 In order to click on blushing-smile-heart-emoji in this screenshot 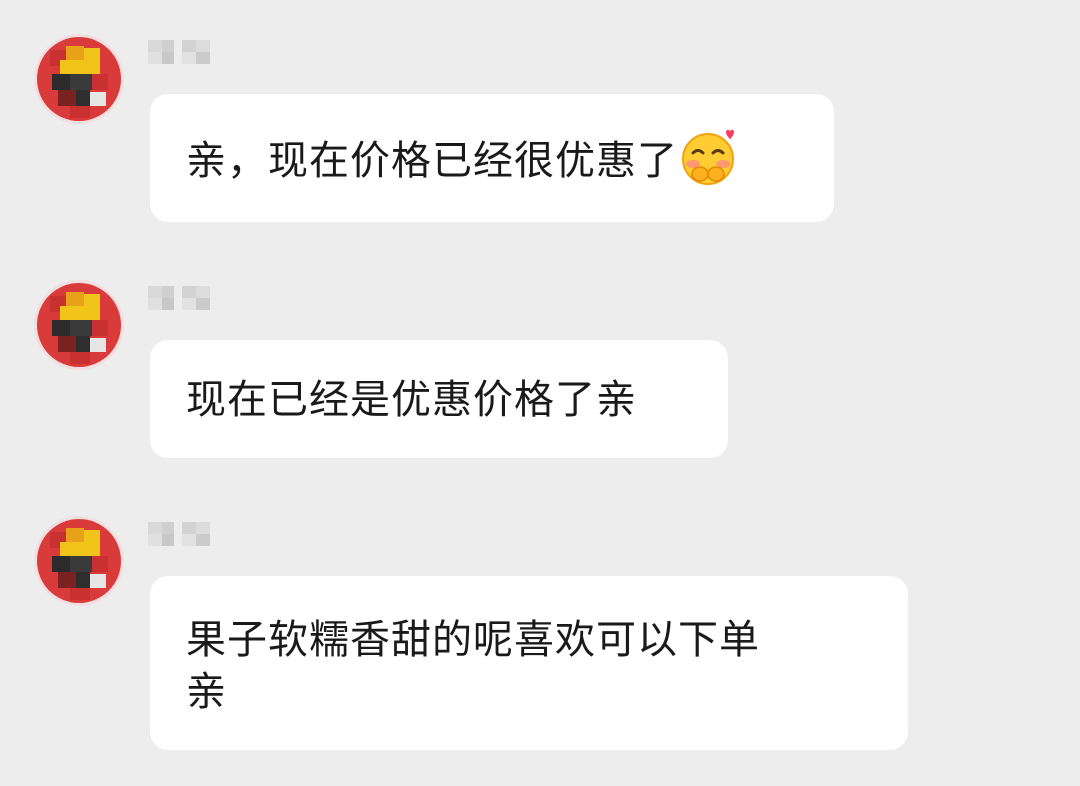, I will do `click(709, 157)`.